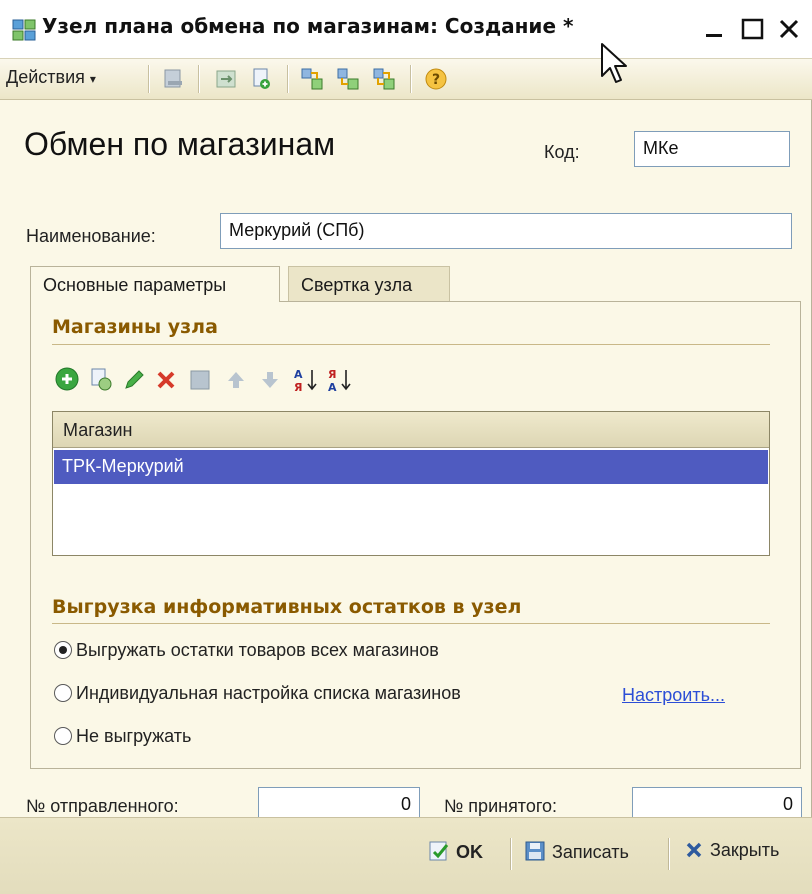 The width and height of the screenshot is (812, 894). Describe the element at coordinates (45, 77) in the screenshot. I see `actions-label: Действия` at that location.